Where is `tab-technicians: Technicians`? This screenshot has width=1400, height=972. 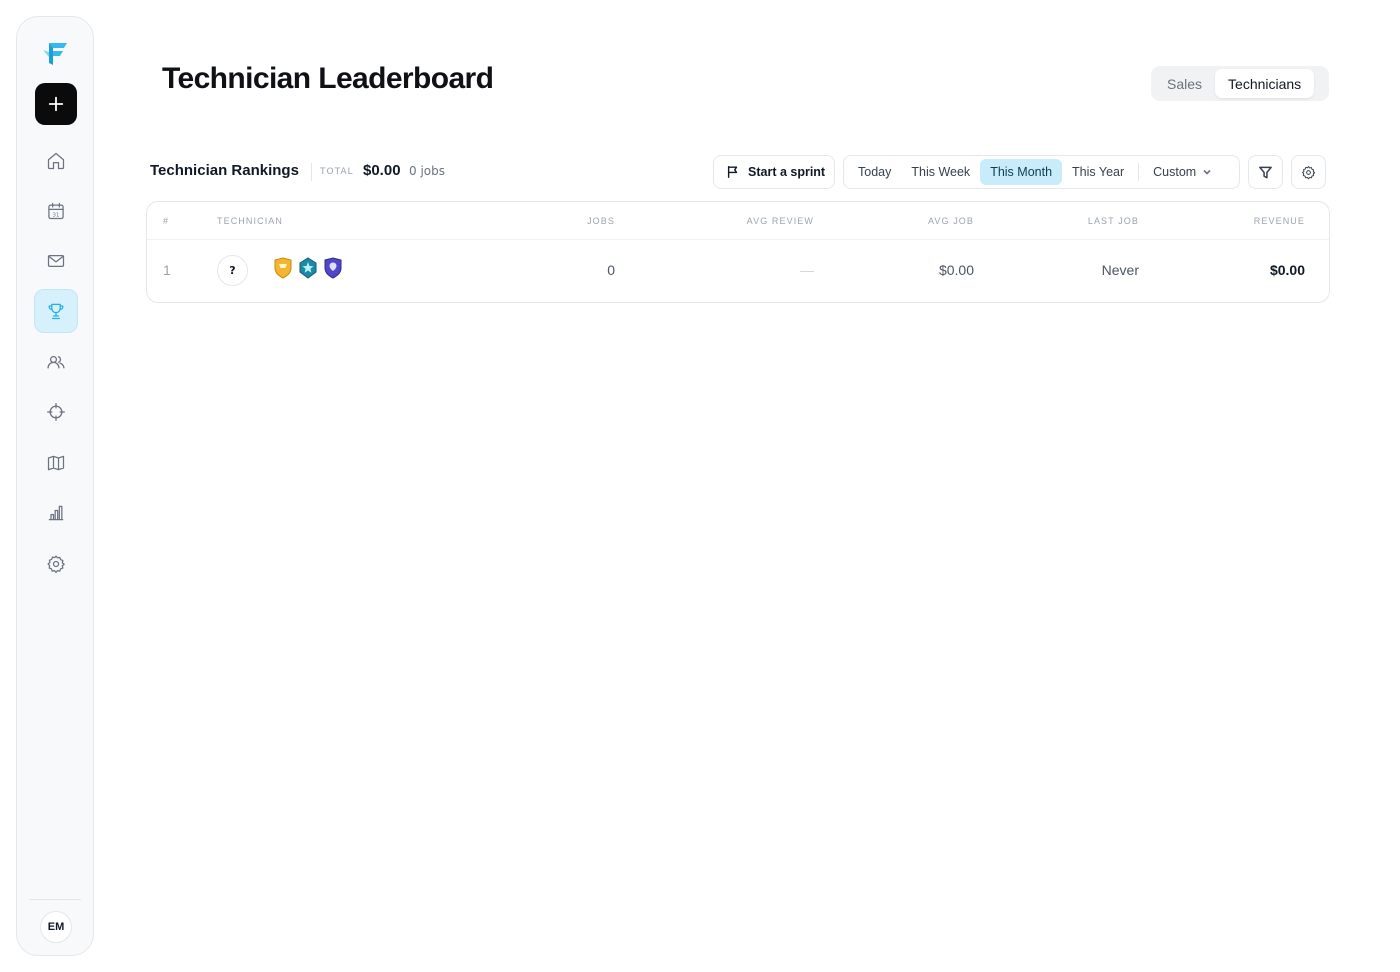 tab-technicians: Technicians is located at coordinates (1265, 83).